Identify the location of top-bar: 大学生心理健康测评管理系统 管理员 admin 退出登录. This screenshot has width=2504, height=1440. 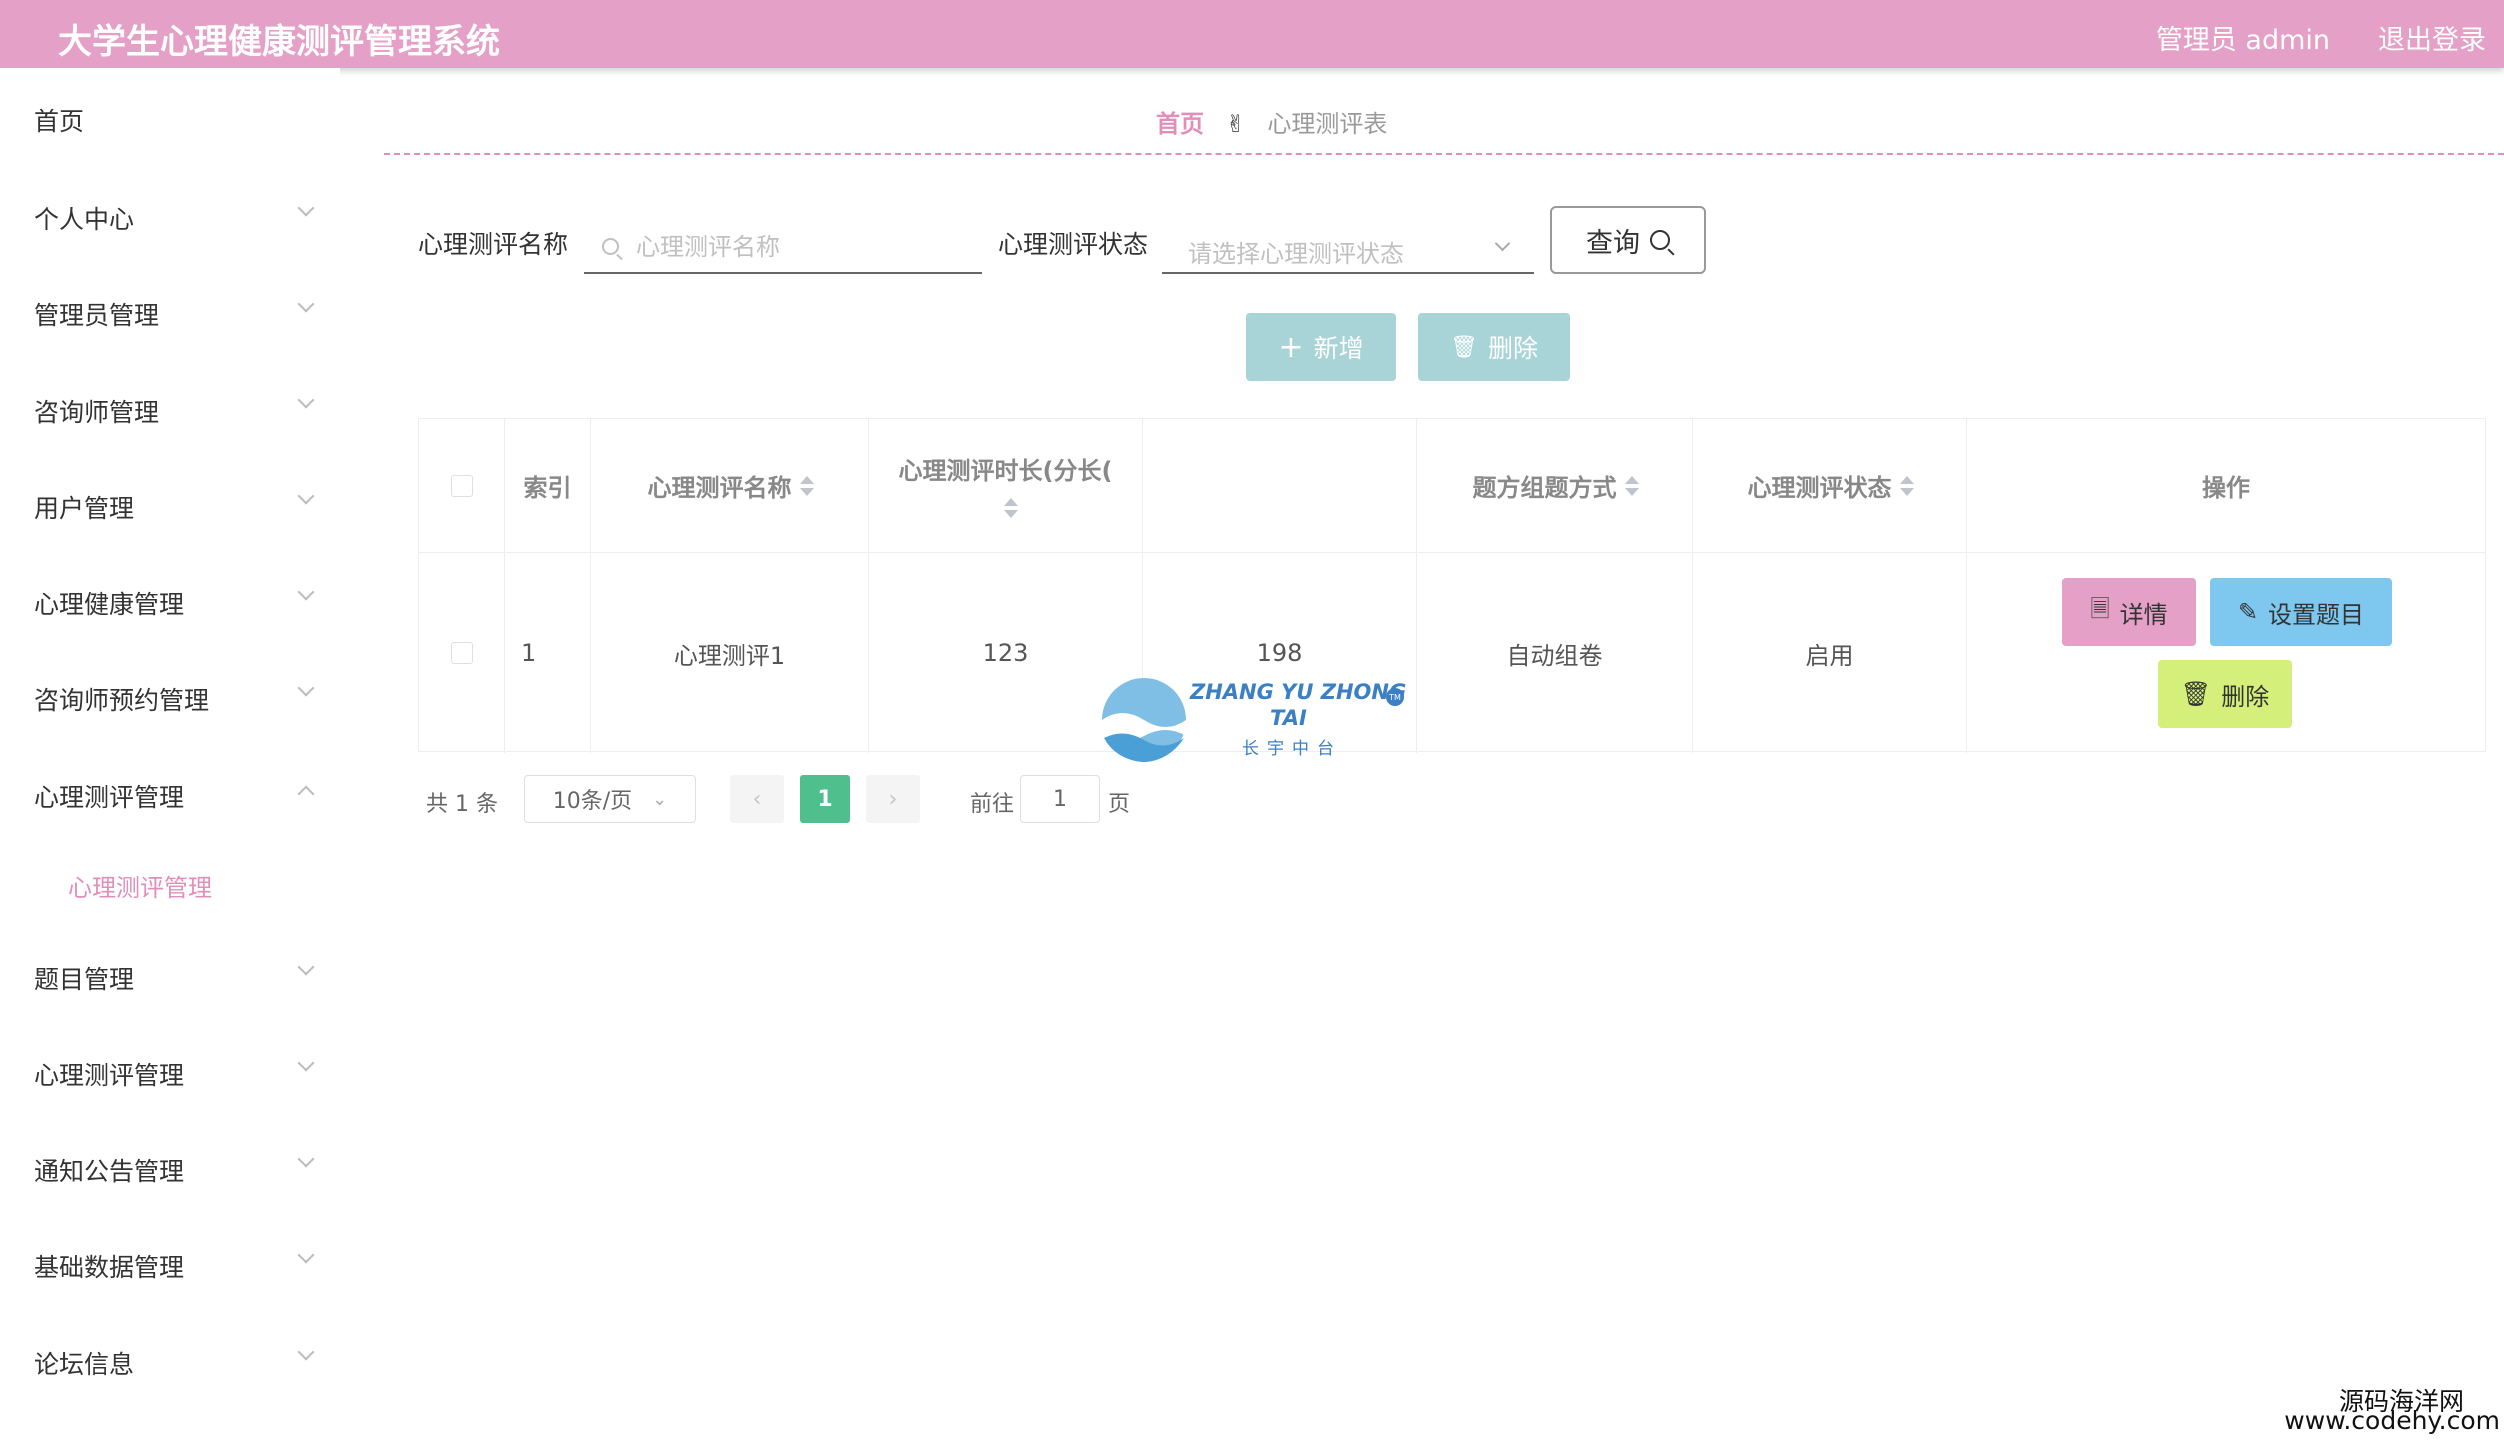
(1252, 34).